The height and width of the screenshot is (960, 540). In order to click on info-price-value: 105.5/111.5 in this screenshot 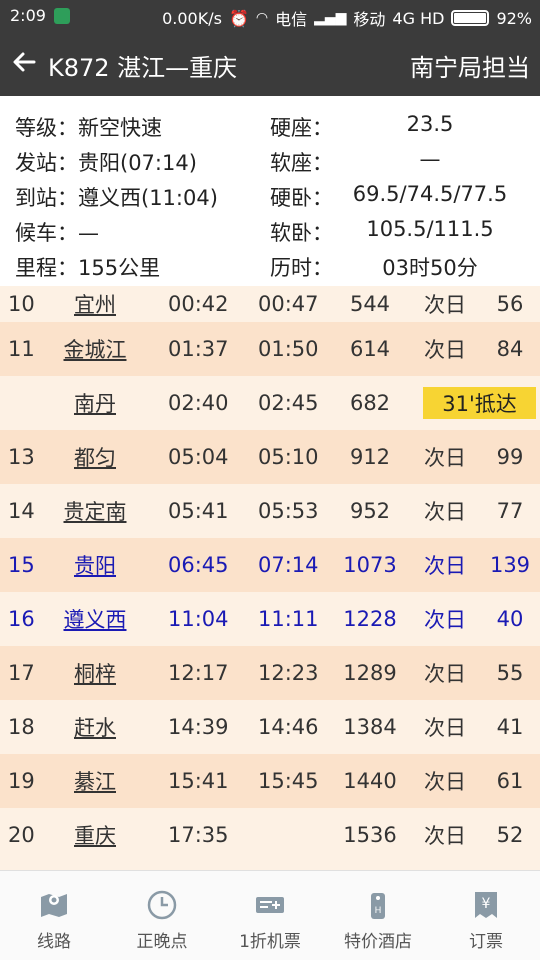, I will do `click(430, 229)`.